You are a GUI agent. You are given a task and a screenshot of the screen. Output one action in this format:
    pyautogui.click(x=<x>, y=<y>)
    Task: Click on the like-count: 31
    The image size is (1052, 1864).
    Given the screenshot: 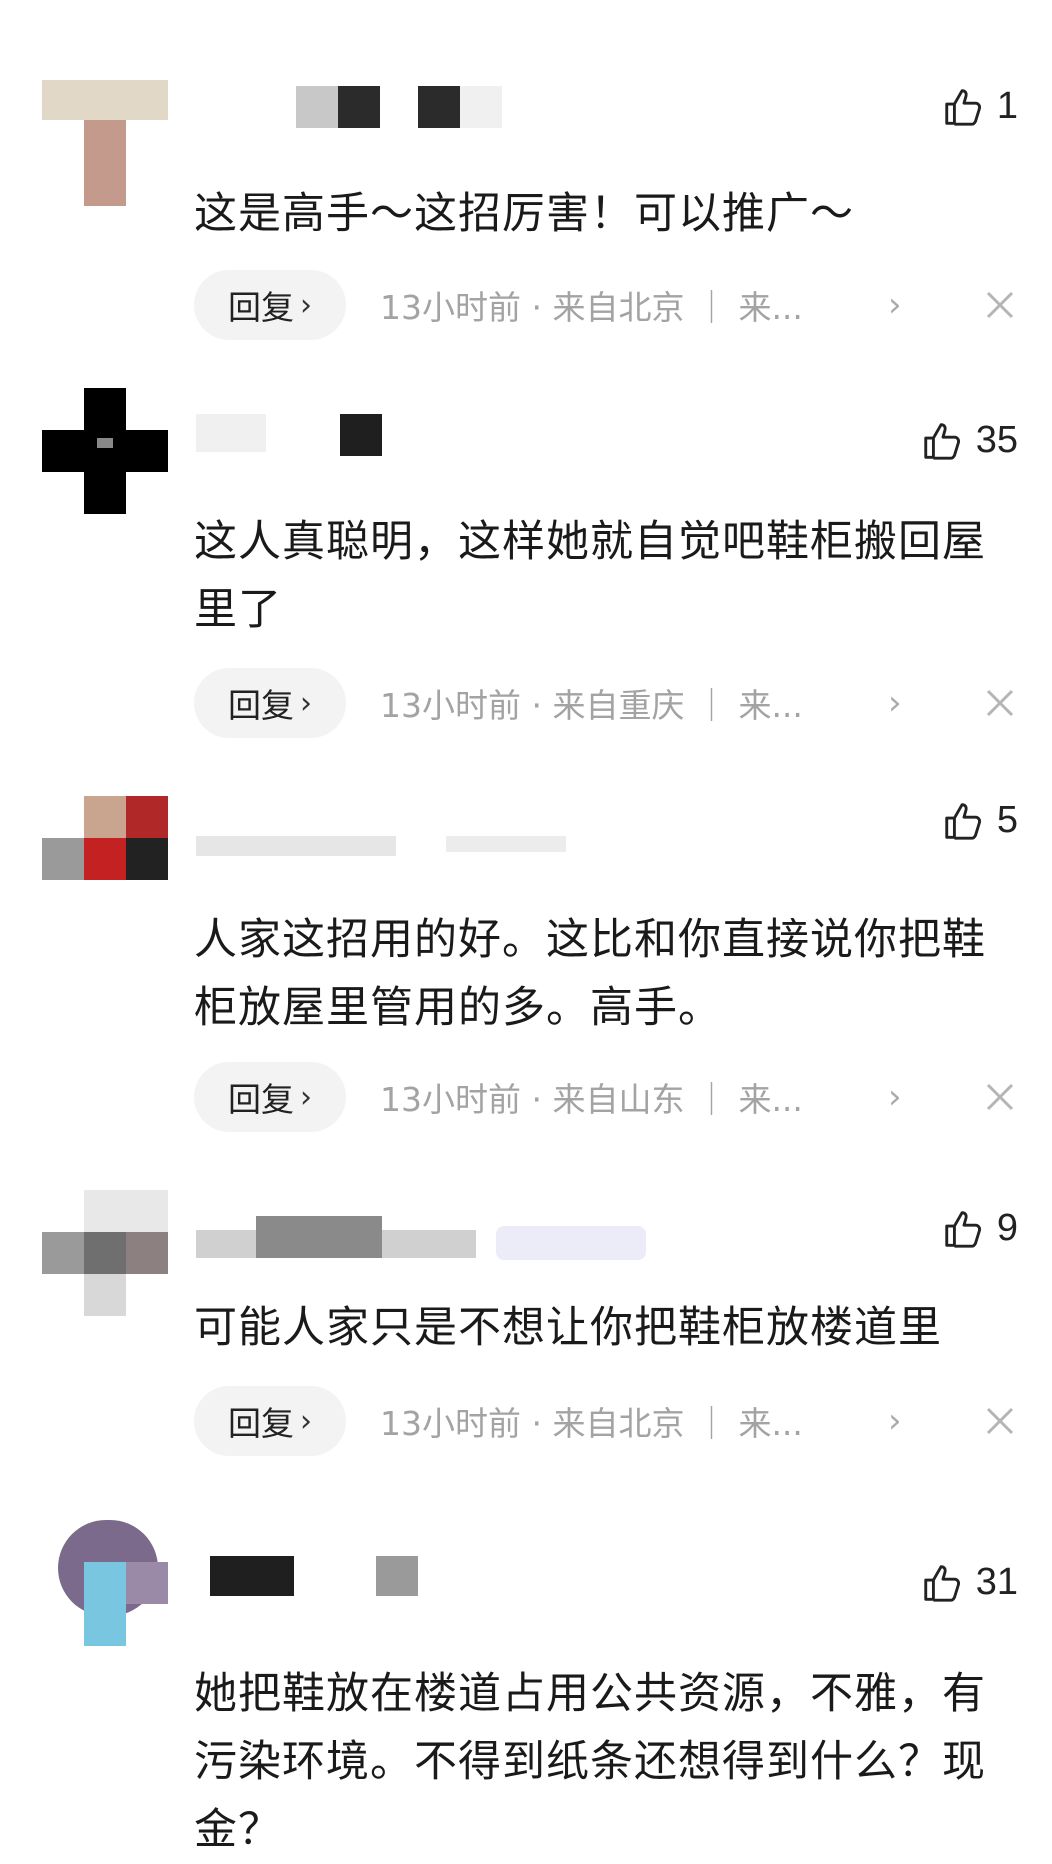 What is the action you would take?
    pyautogui.click(x=996, y=1581)
    